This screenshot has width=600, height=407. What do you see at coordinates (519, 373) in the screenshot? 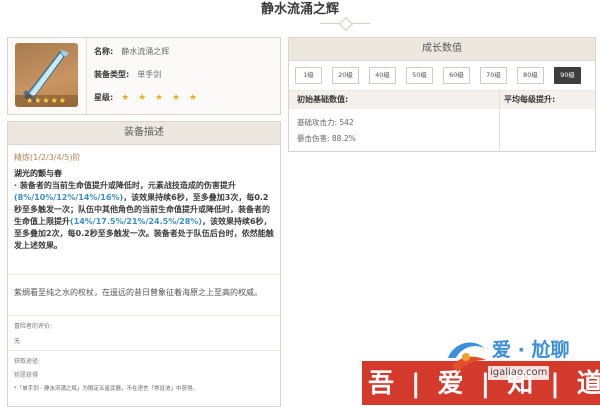
I see `watermark-url: igaliao.com` at bounding box center [519, 373].